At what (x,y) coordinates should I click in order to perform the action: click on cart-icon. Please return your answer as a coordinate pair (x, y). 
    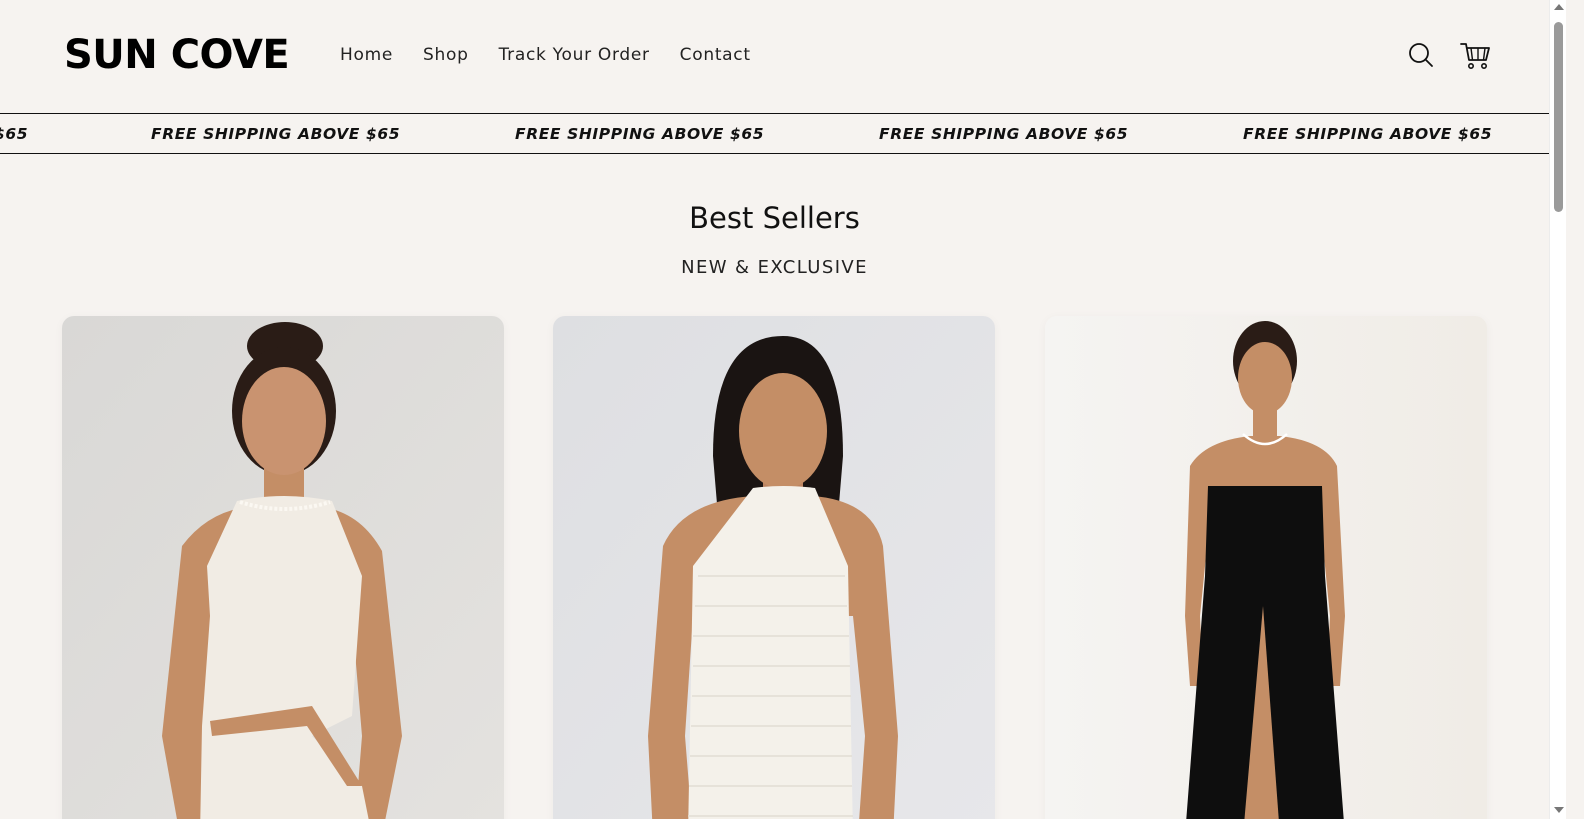
    Looking at the image, I should click on (1475, 56).